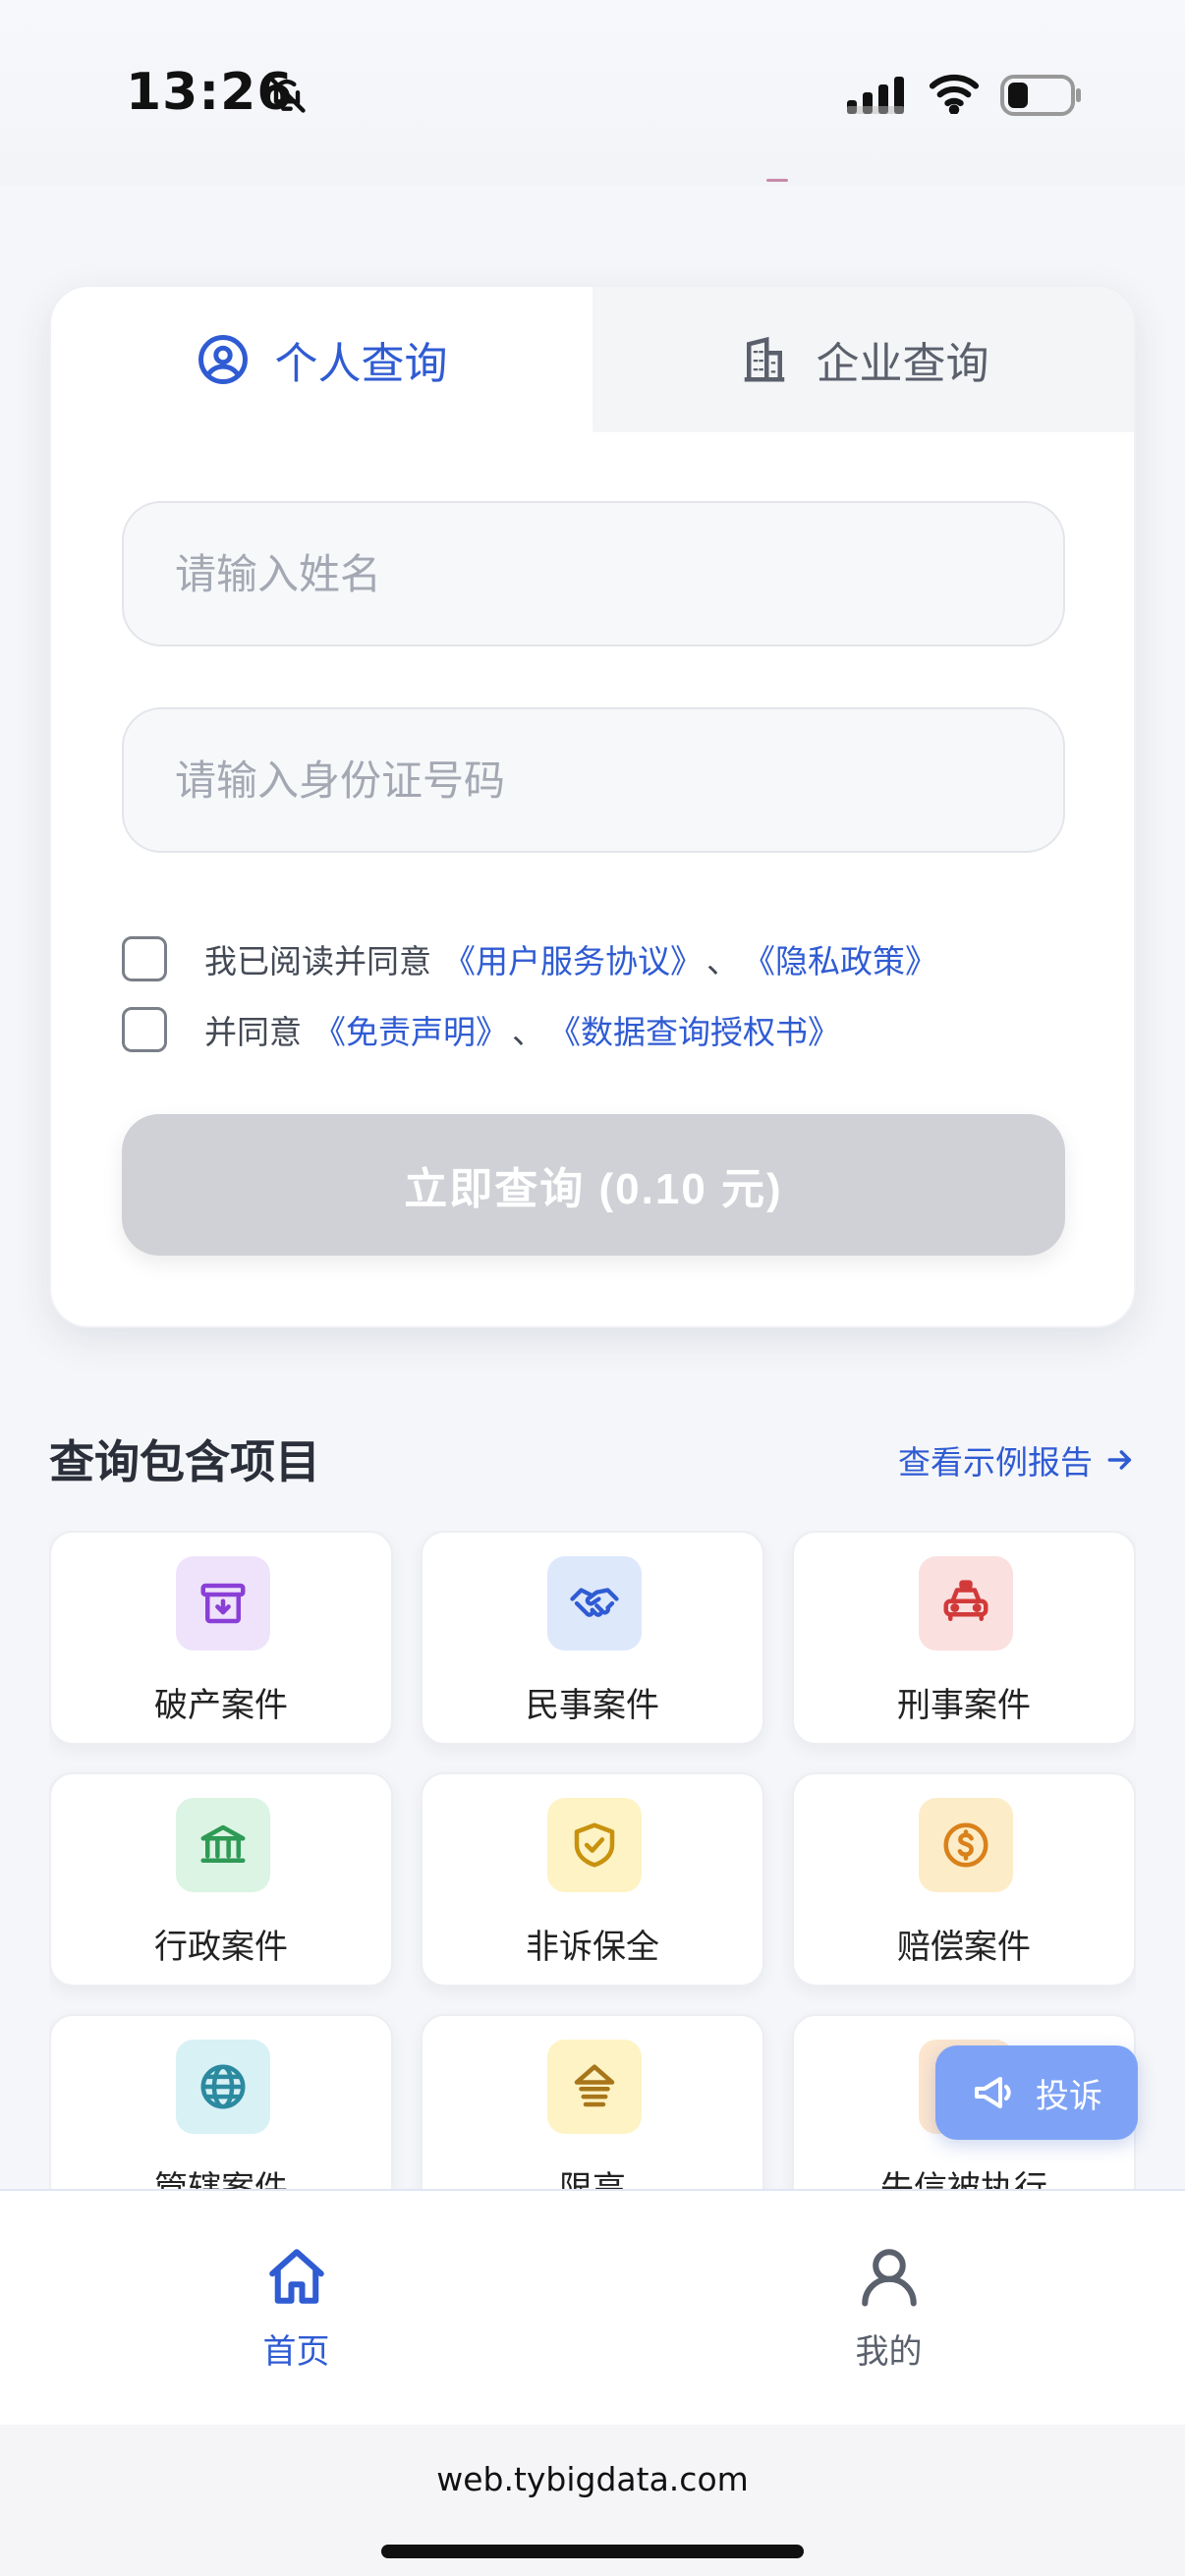 The image size is (1185, 2576). Describe the element at coordinates (955, 94) in the screenshot. I see `wifi-icon` at that location.